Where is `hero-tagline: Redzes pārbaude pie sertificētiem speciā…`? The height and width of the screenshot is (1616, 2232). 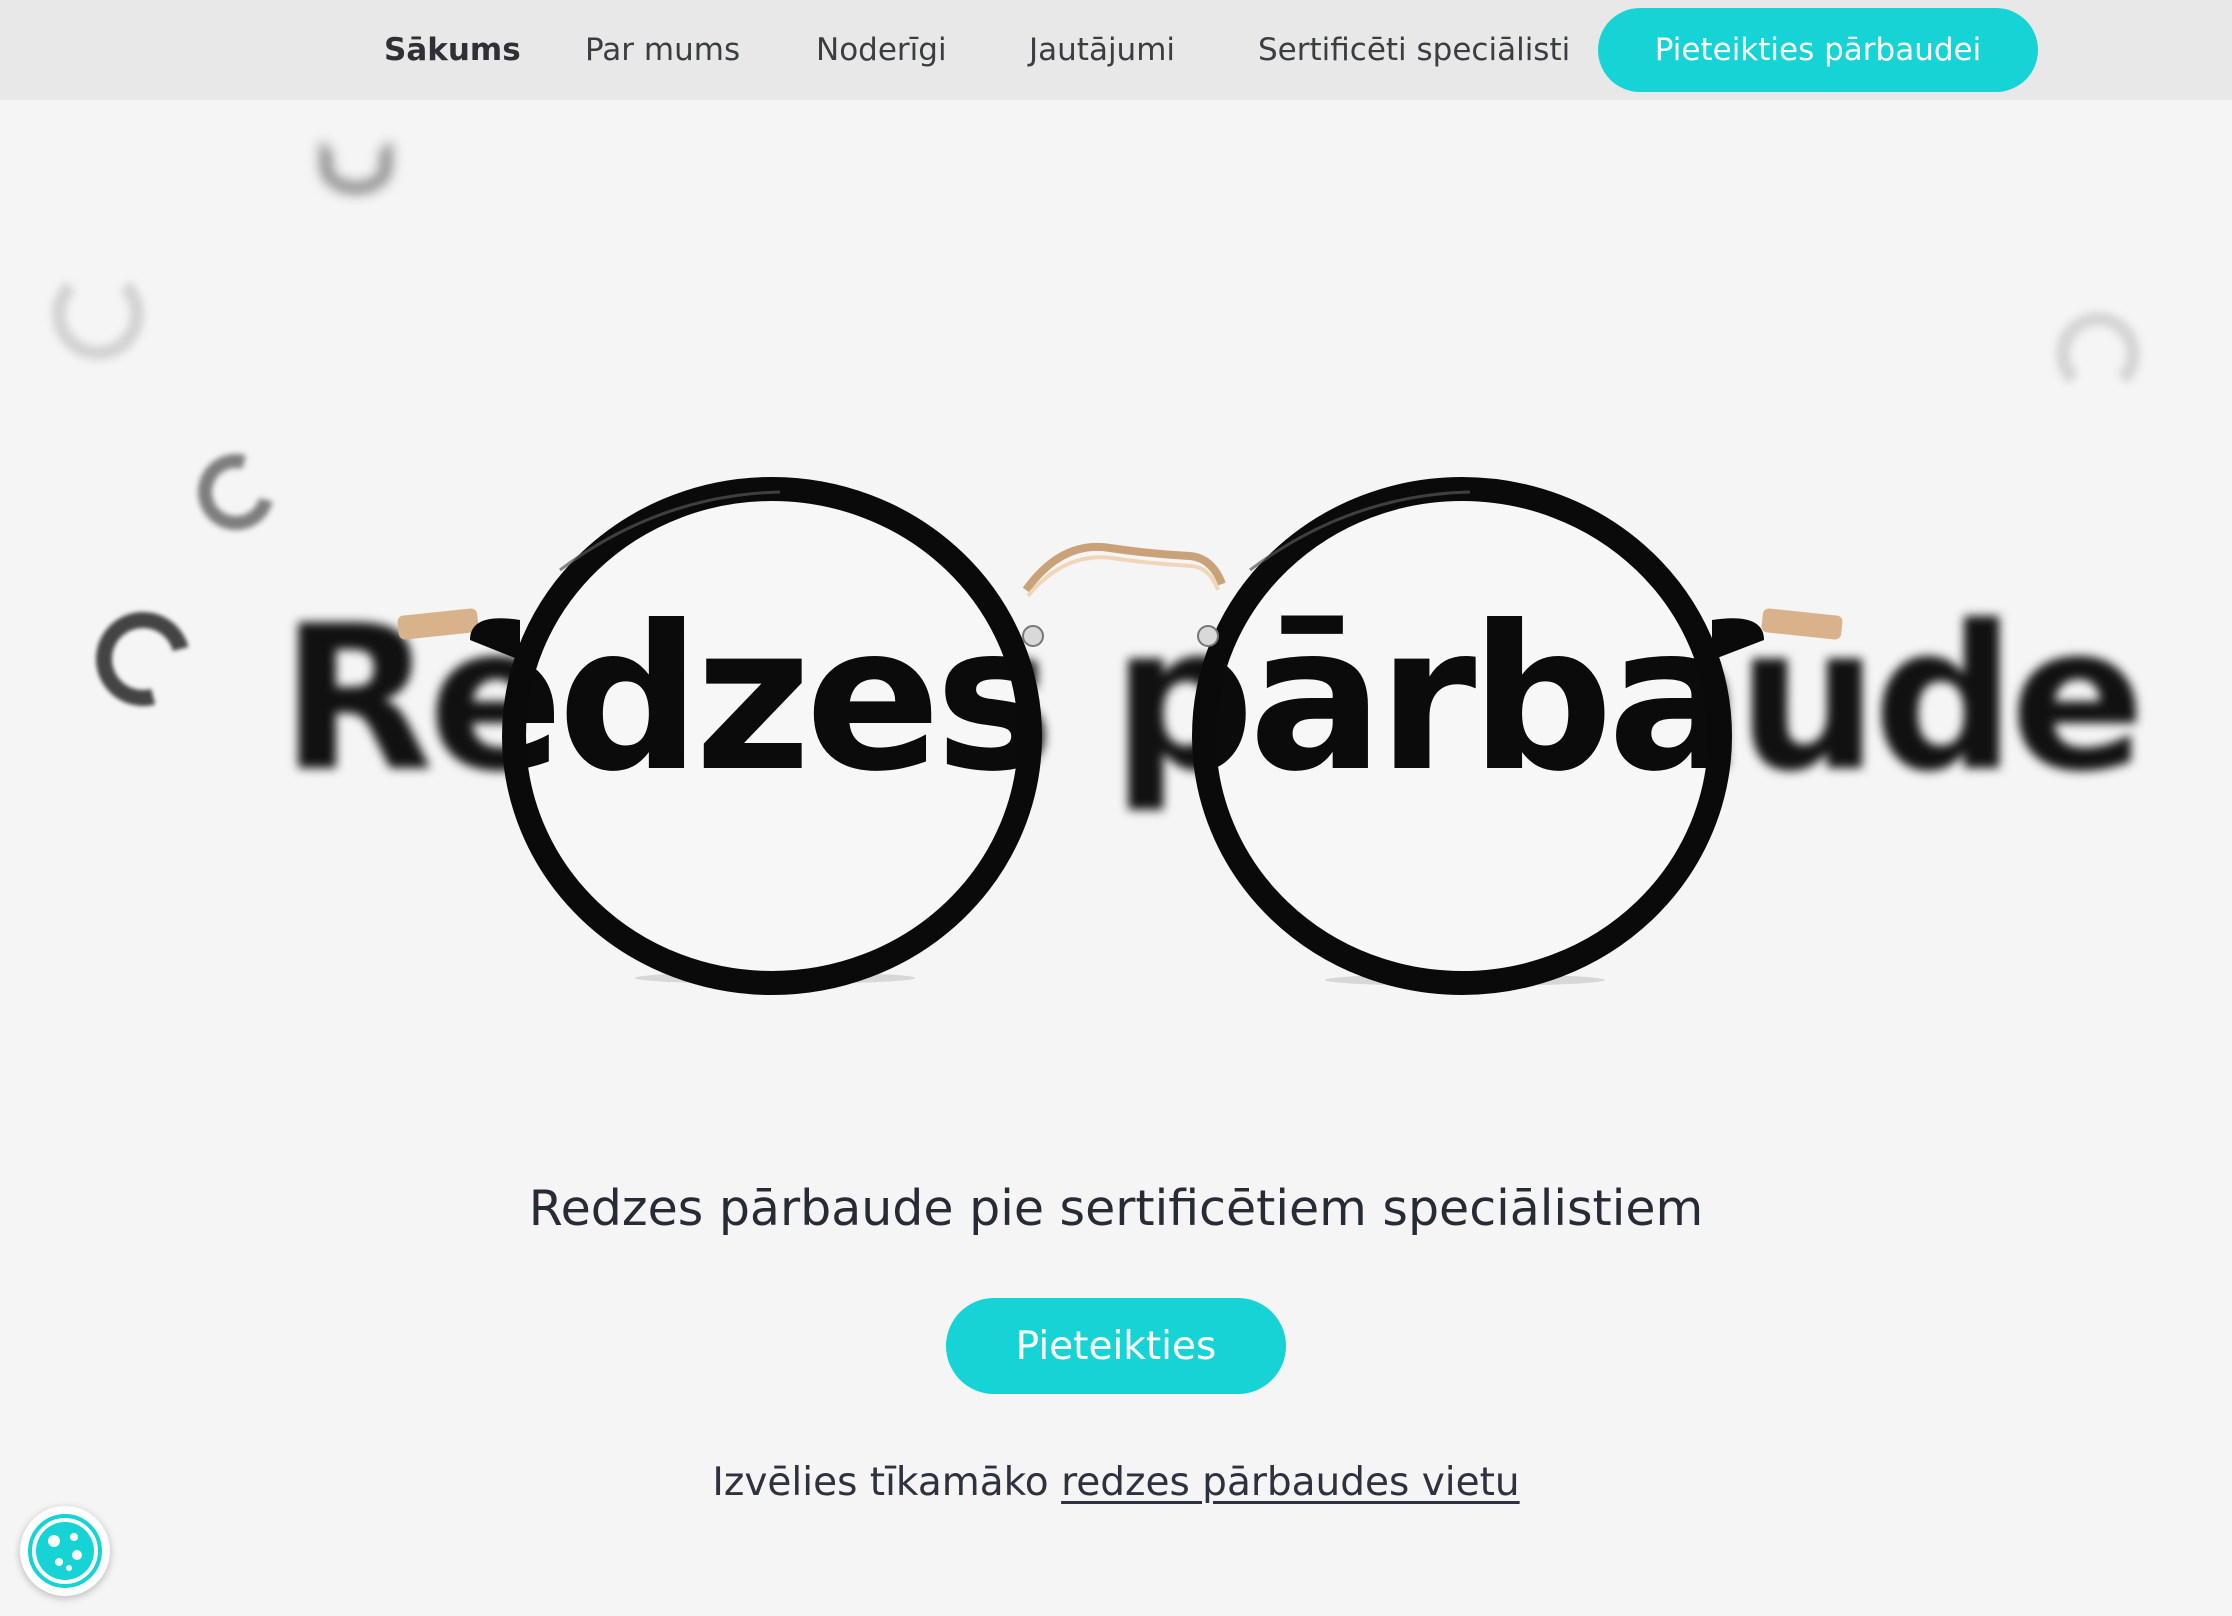 hero-tagline: Redzes pārbaude pie sertificētiem speciā… is located at coordinates (1116, 1208).